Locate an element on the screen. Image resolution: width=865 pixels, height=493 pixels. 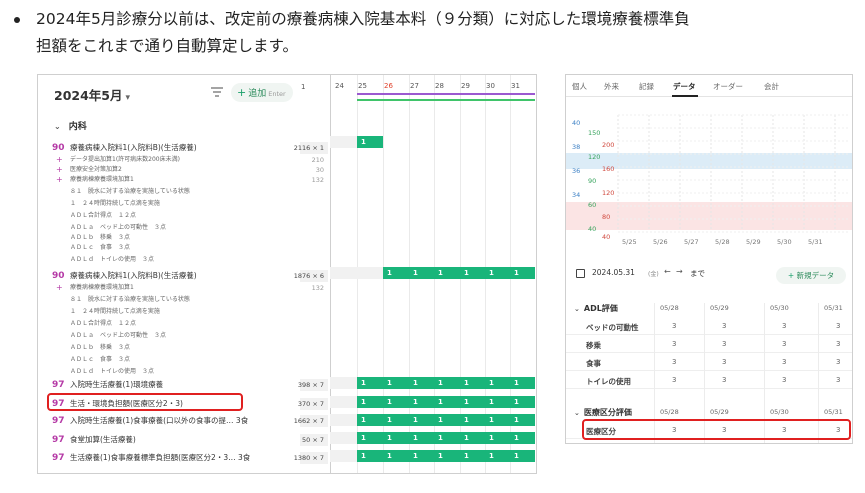
row-name: １ ２４時間持続して点滴を実施 is located at coordinates (115, 311).